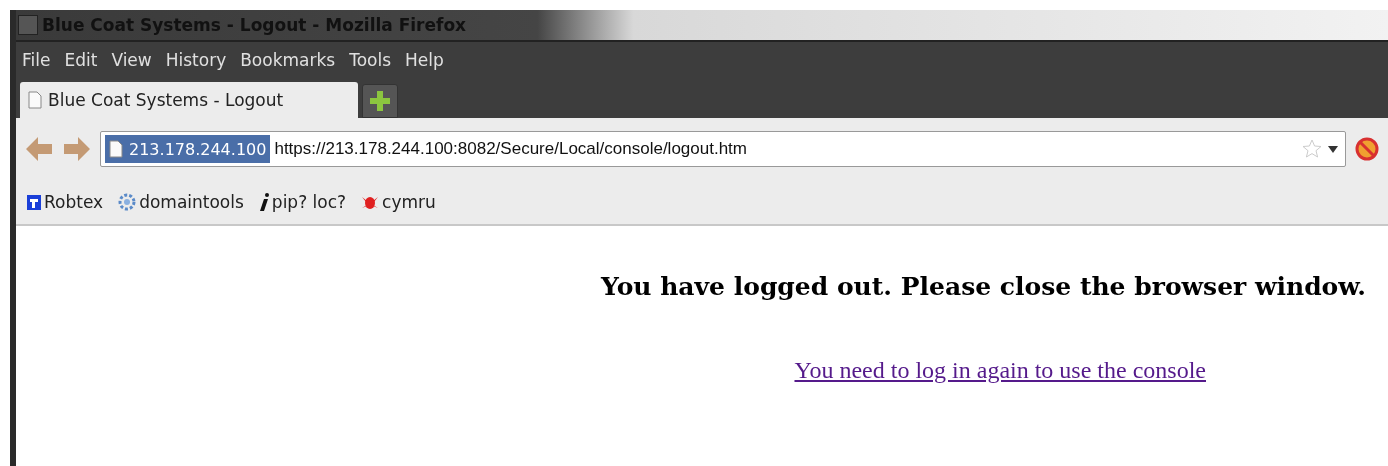 The height and width of the screenshot is (466, 1388). Describe the element at coordinates (28, 25) in the screenshot. I see `window-menu-button` at that location.